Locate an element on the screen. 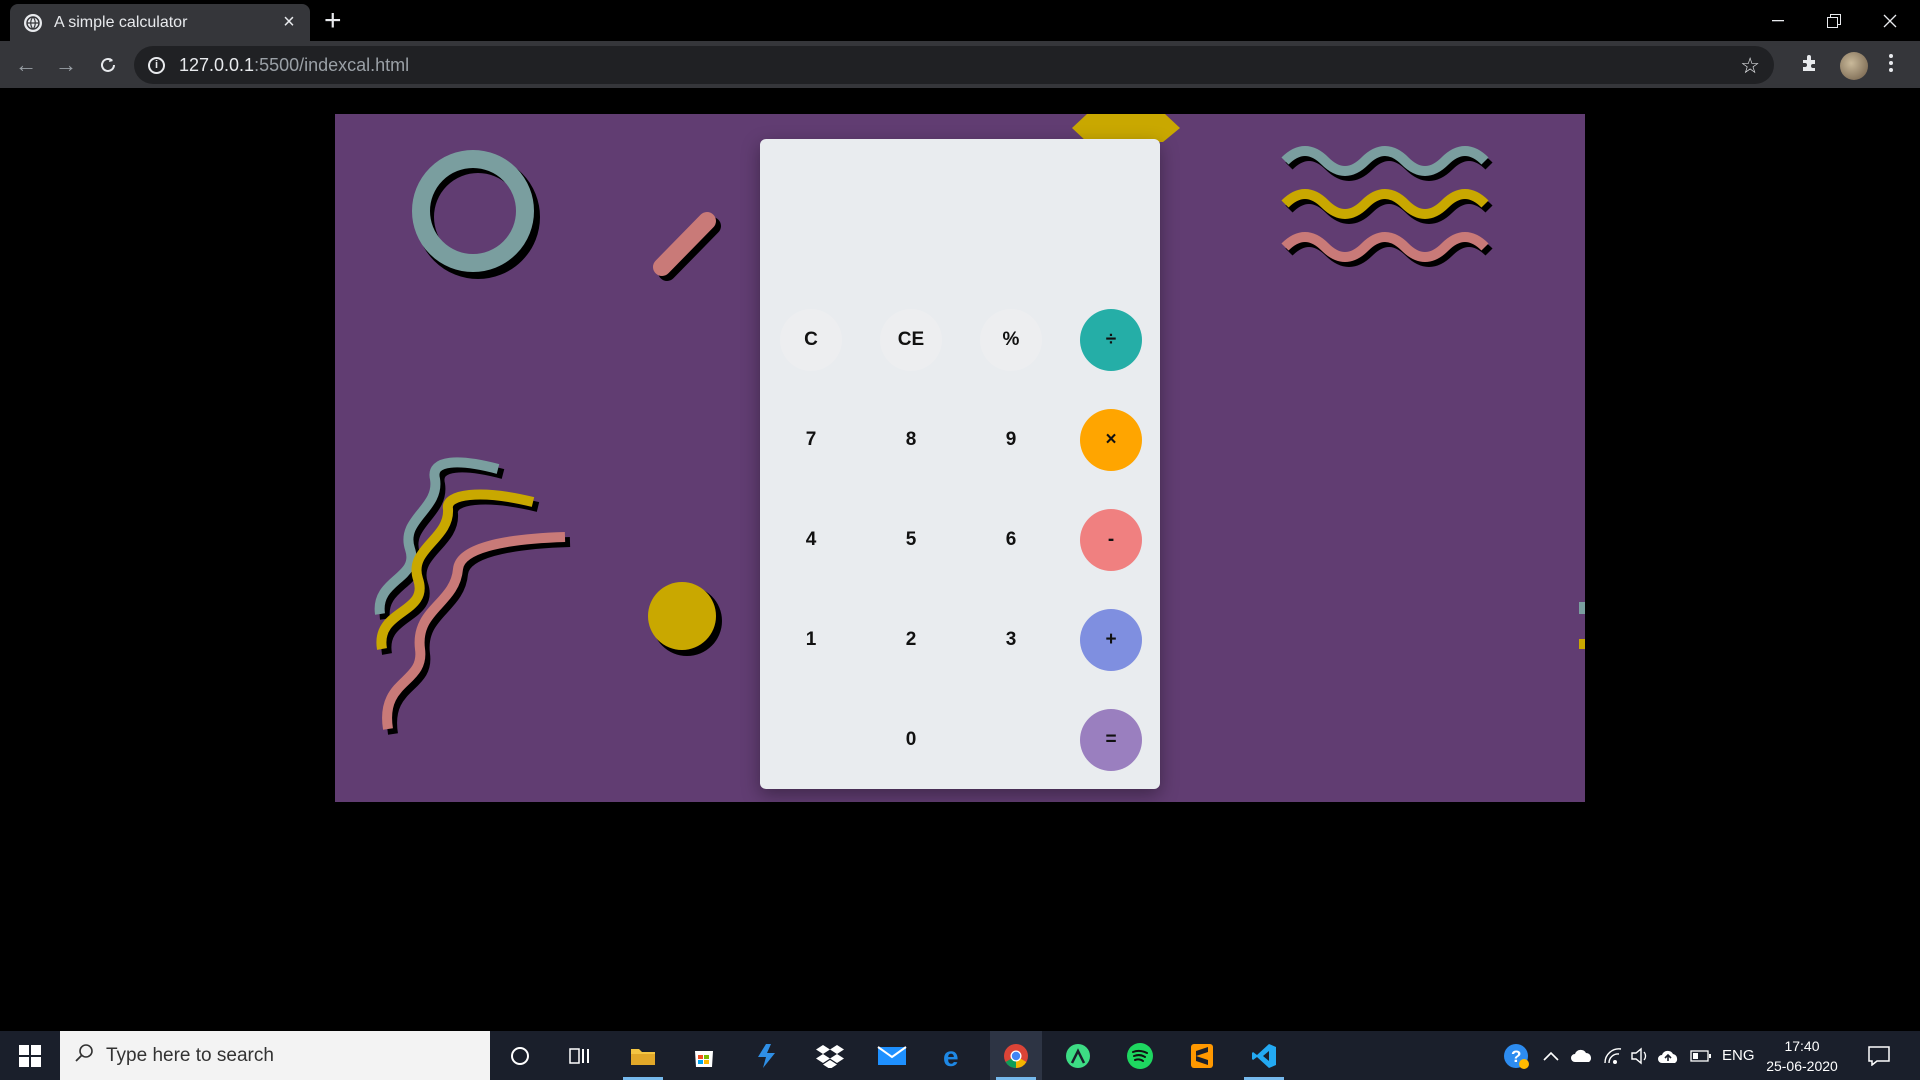  battery-icon is located at coordinates (1701, 1055).